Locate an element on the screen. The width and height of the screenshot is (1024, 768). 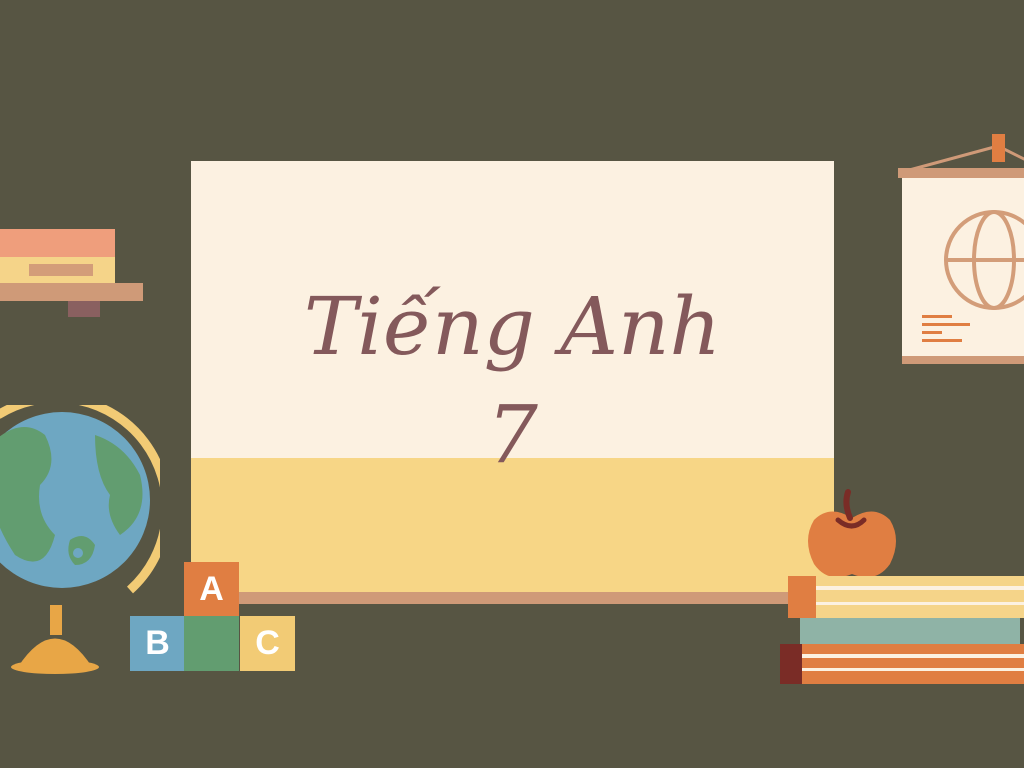
shelf-book-top is located at coordinates (57, 243).